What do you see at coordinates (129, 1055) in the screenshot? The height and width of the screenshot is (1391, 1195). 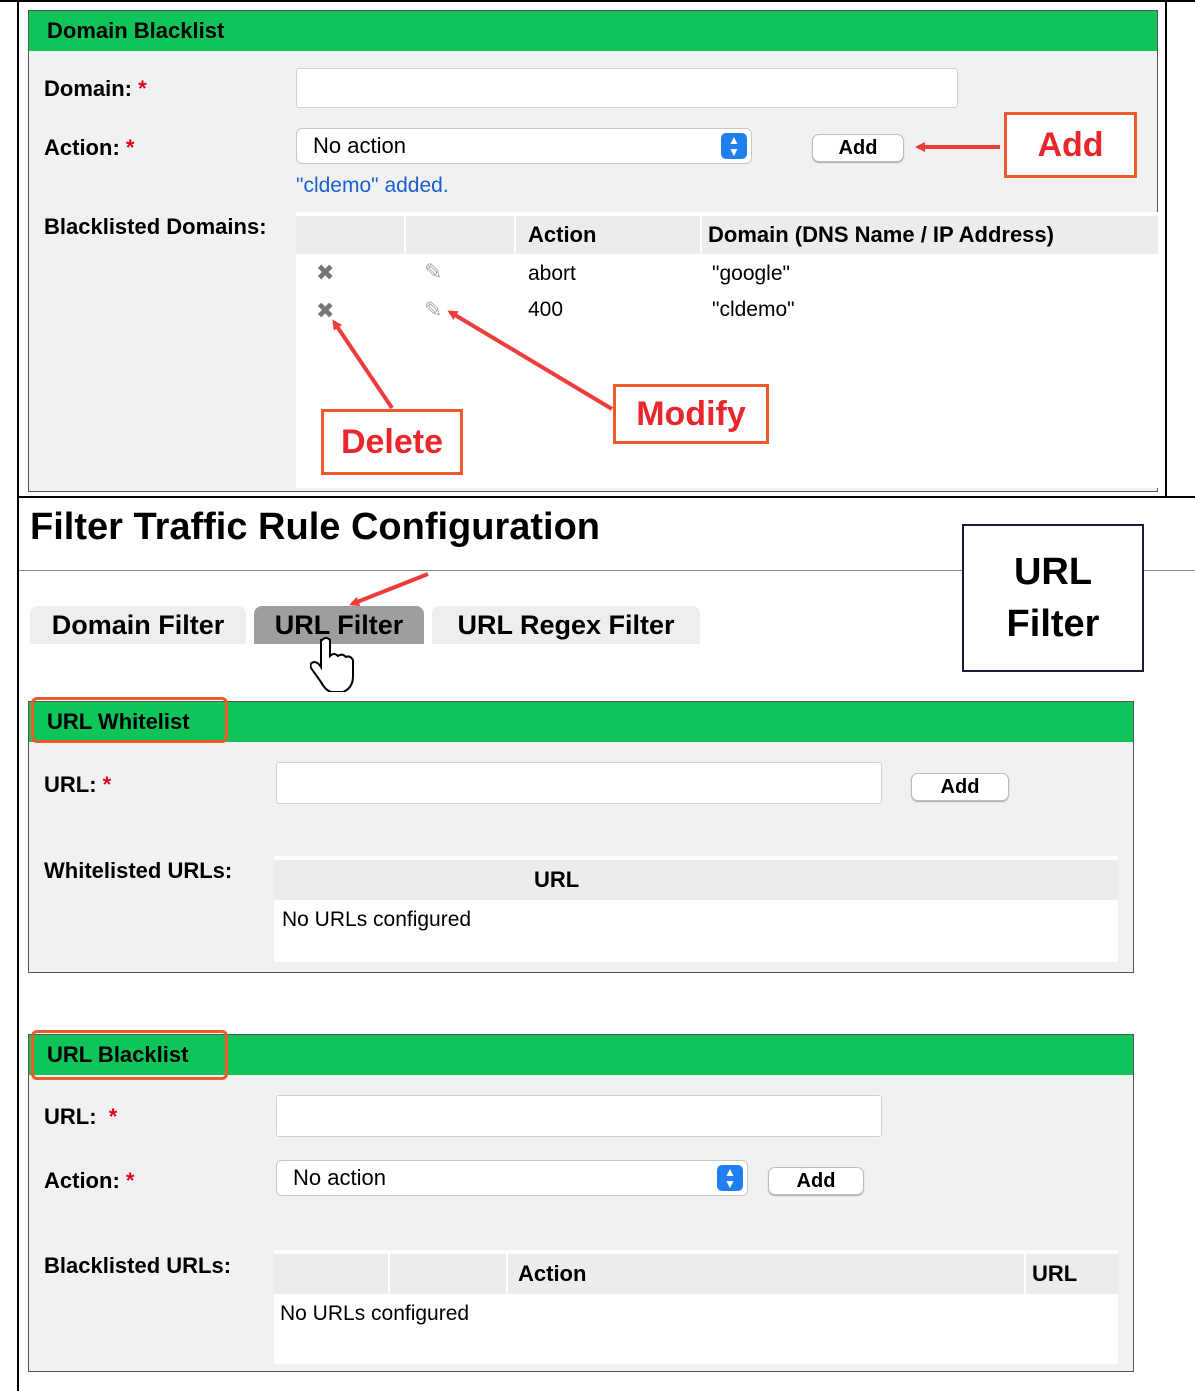 I see `url-blacklist-highlight` at bounding box center [129, 1055].